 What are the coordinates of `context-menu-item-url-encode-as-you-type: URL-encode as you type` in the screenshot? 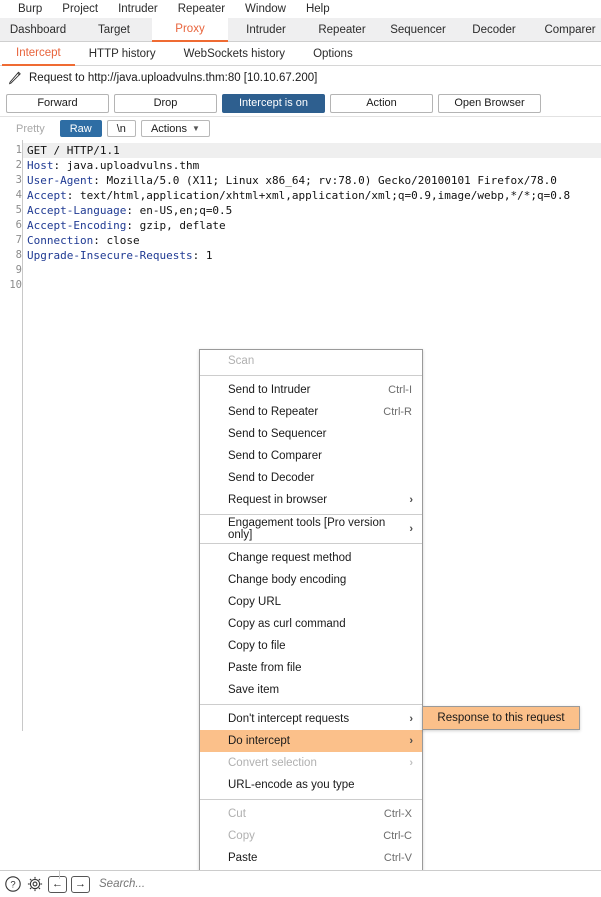 It's located at (311, 785).